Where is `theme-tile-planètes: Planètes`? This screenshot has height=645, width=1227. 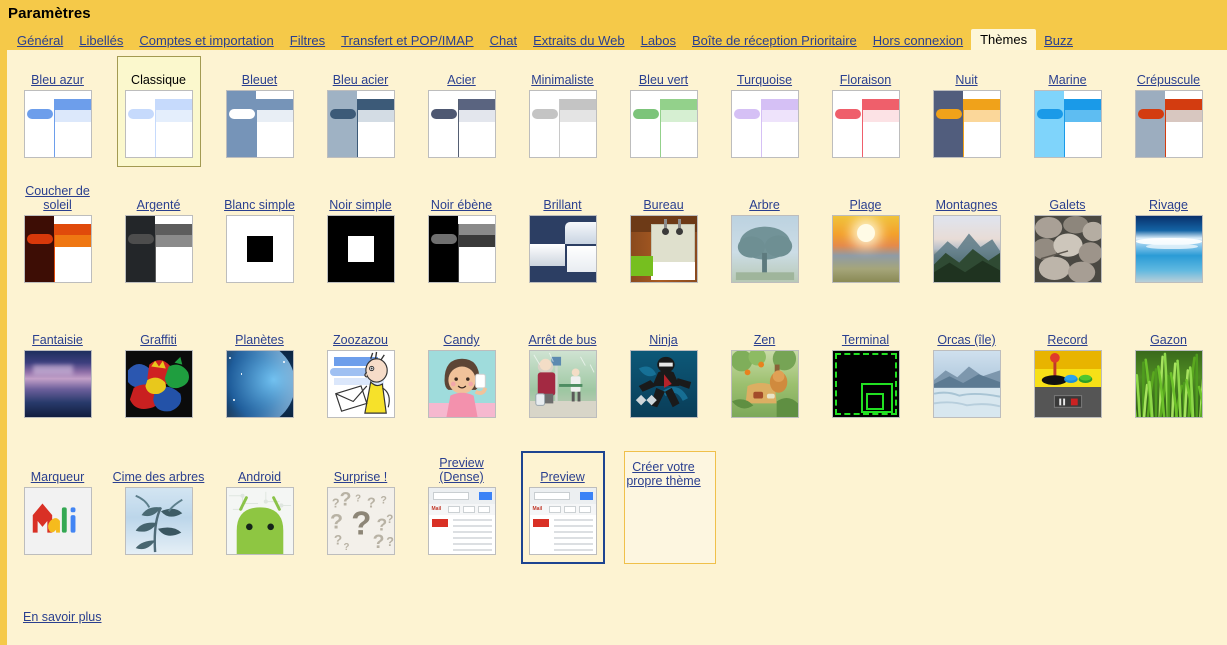 theme-tile-planètes: Planètes is located at coordinates (259, 385).